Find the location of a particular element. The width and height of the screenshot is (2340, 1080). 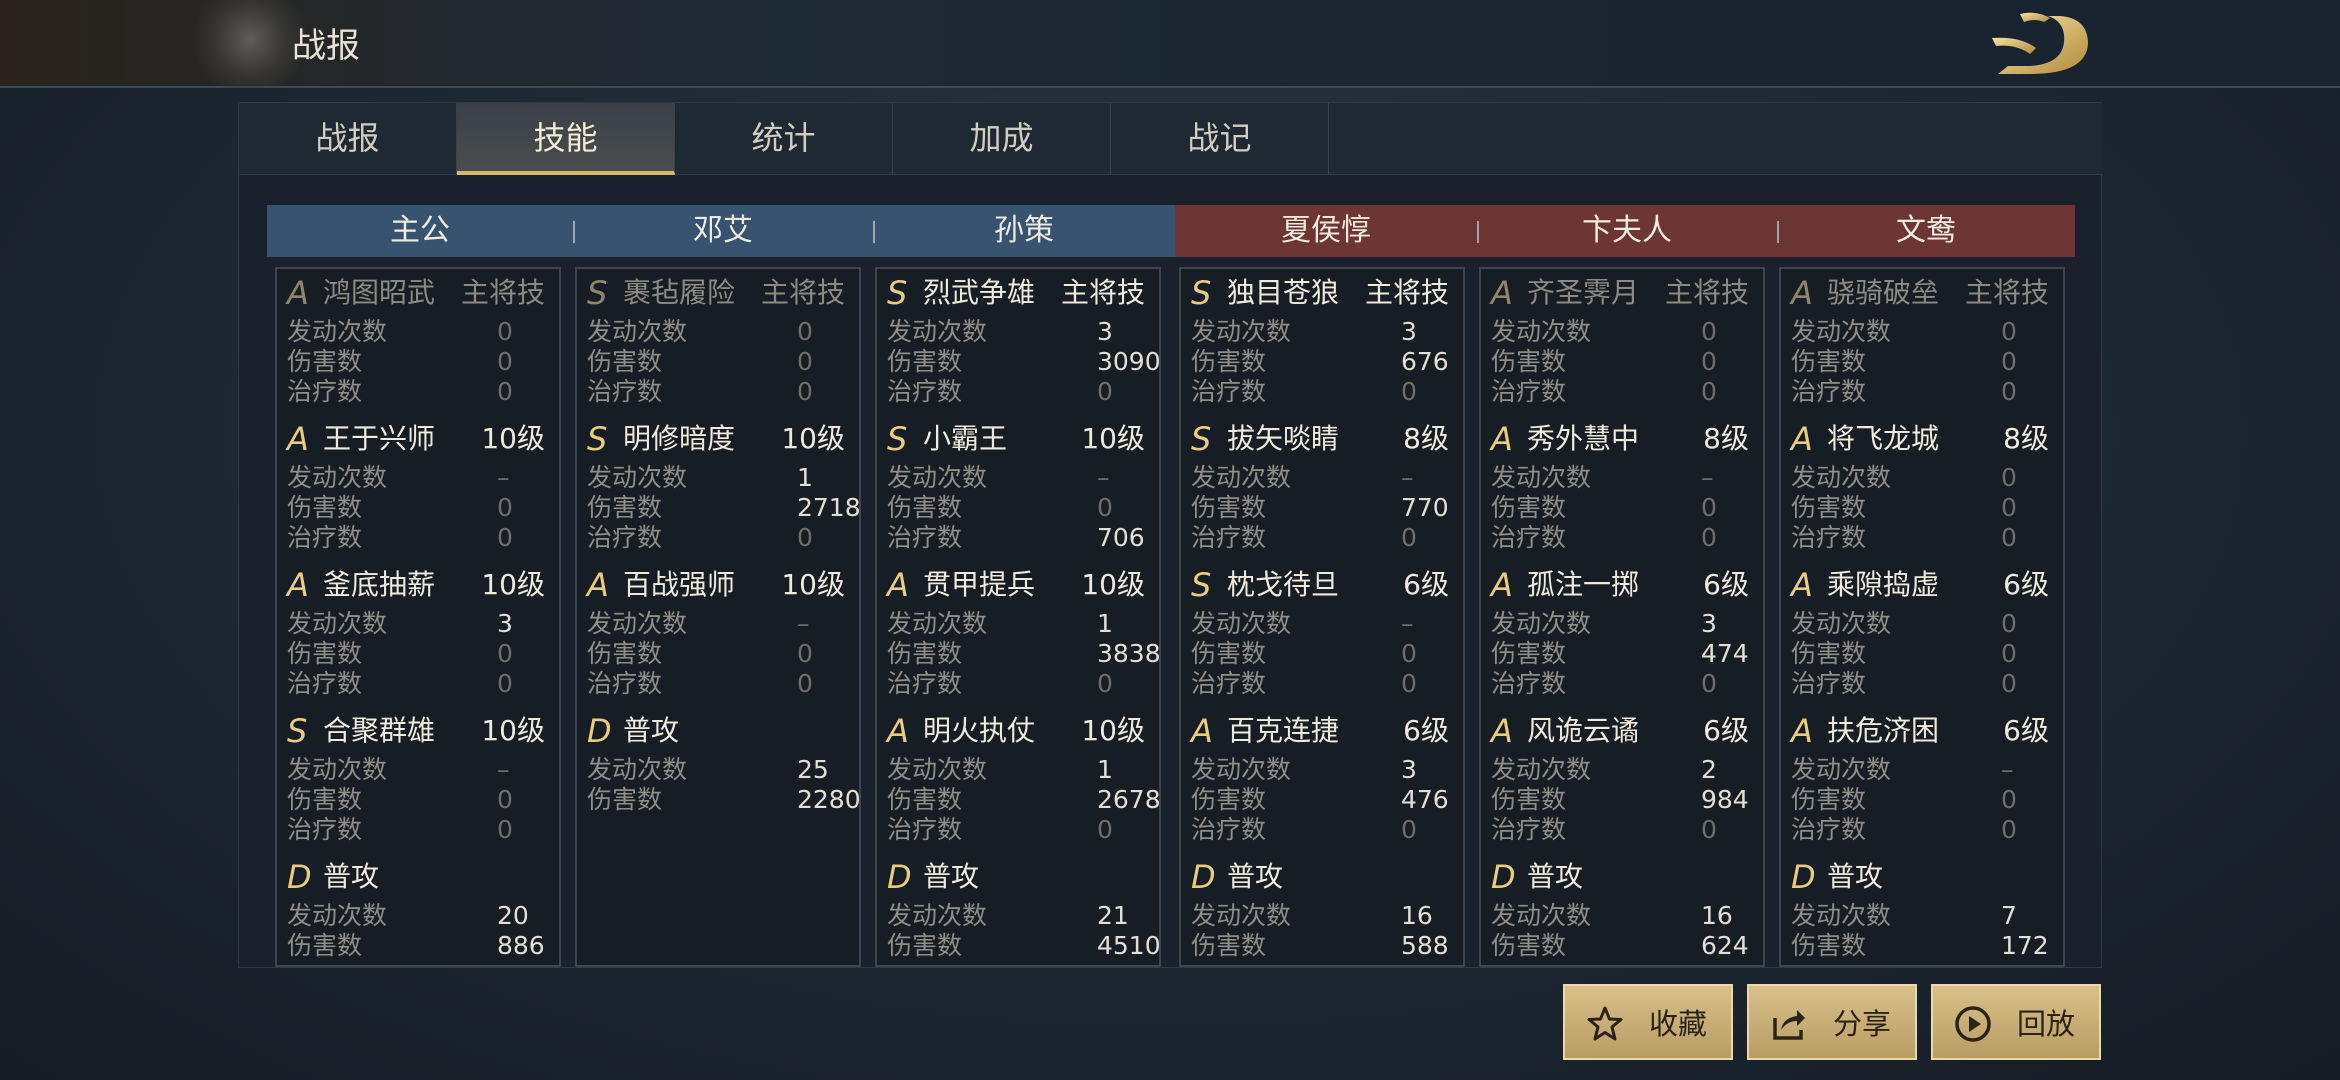

skill-header: S 拔矢啖睛 8级 is located at coordinates (1327, 439).